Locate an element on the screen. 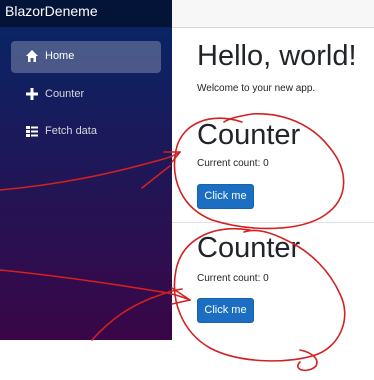 Image resolution: width=374 pixels, height=380 pixels. brand-link: BlazorDeneme is located at coordinates (51, 11).